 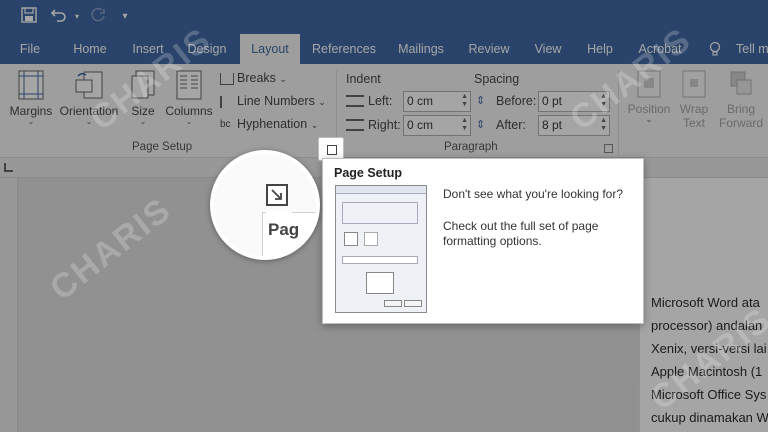 I want to click on hyphenation-icon: bc, so click(x=225, y=124).